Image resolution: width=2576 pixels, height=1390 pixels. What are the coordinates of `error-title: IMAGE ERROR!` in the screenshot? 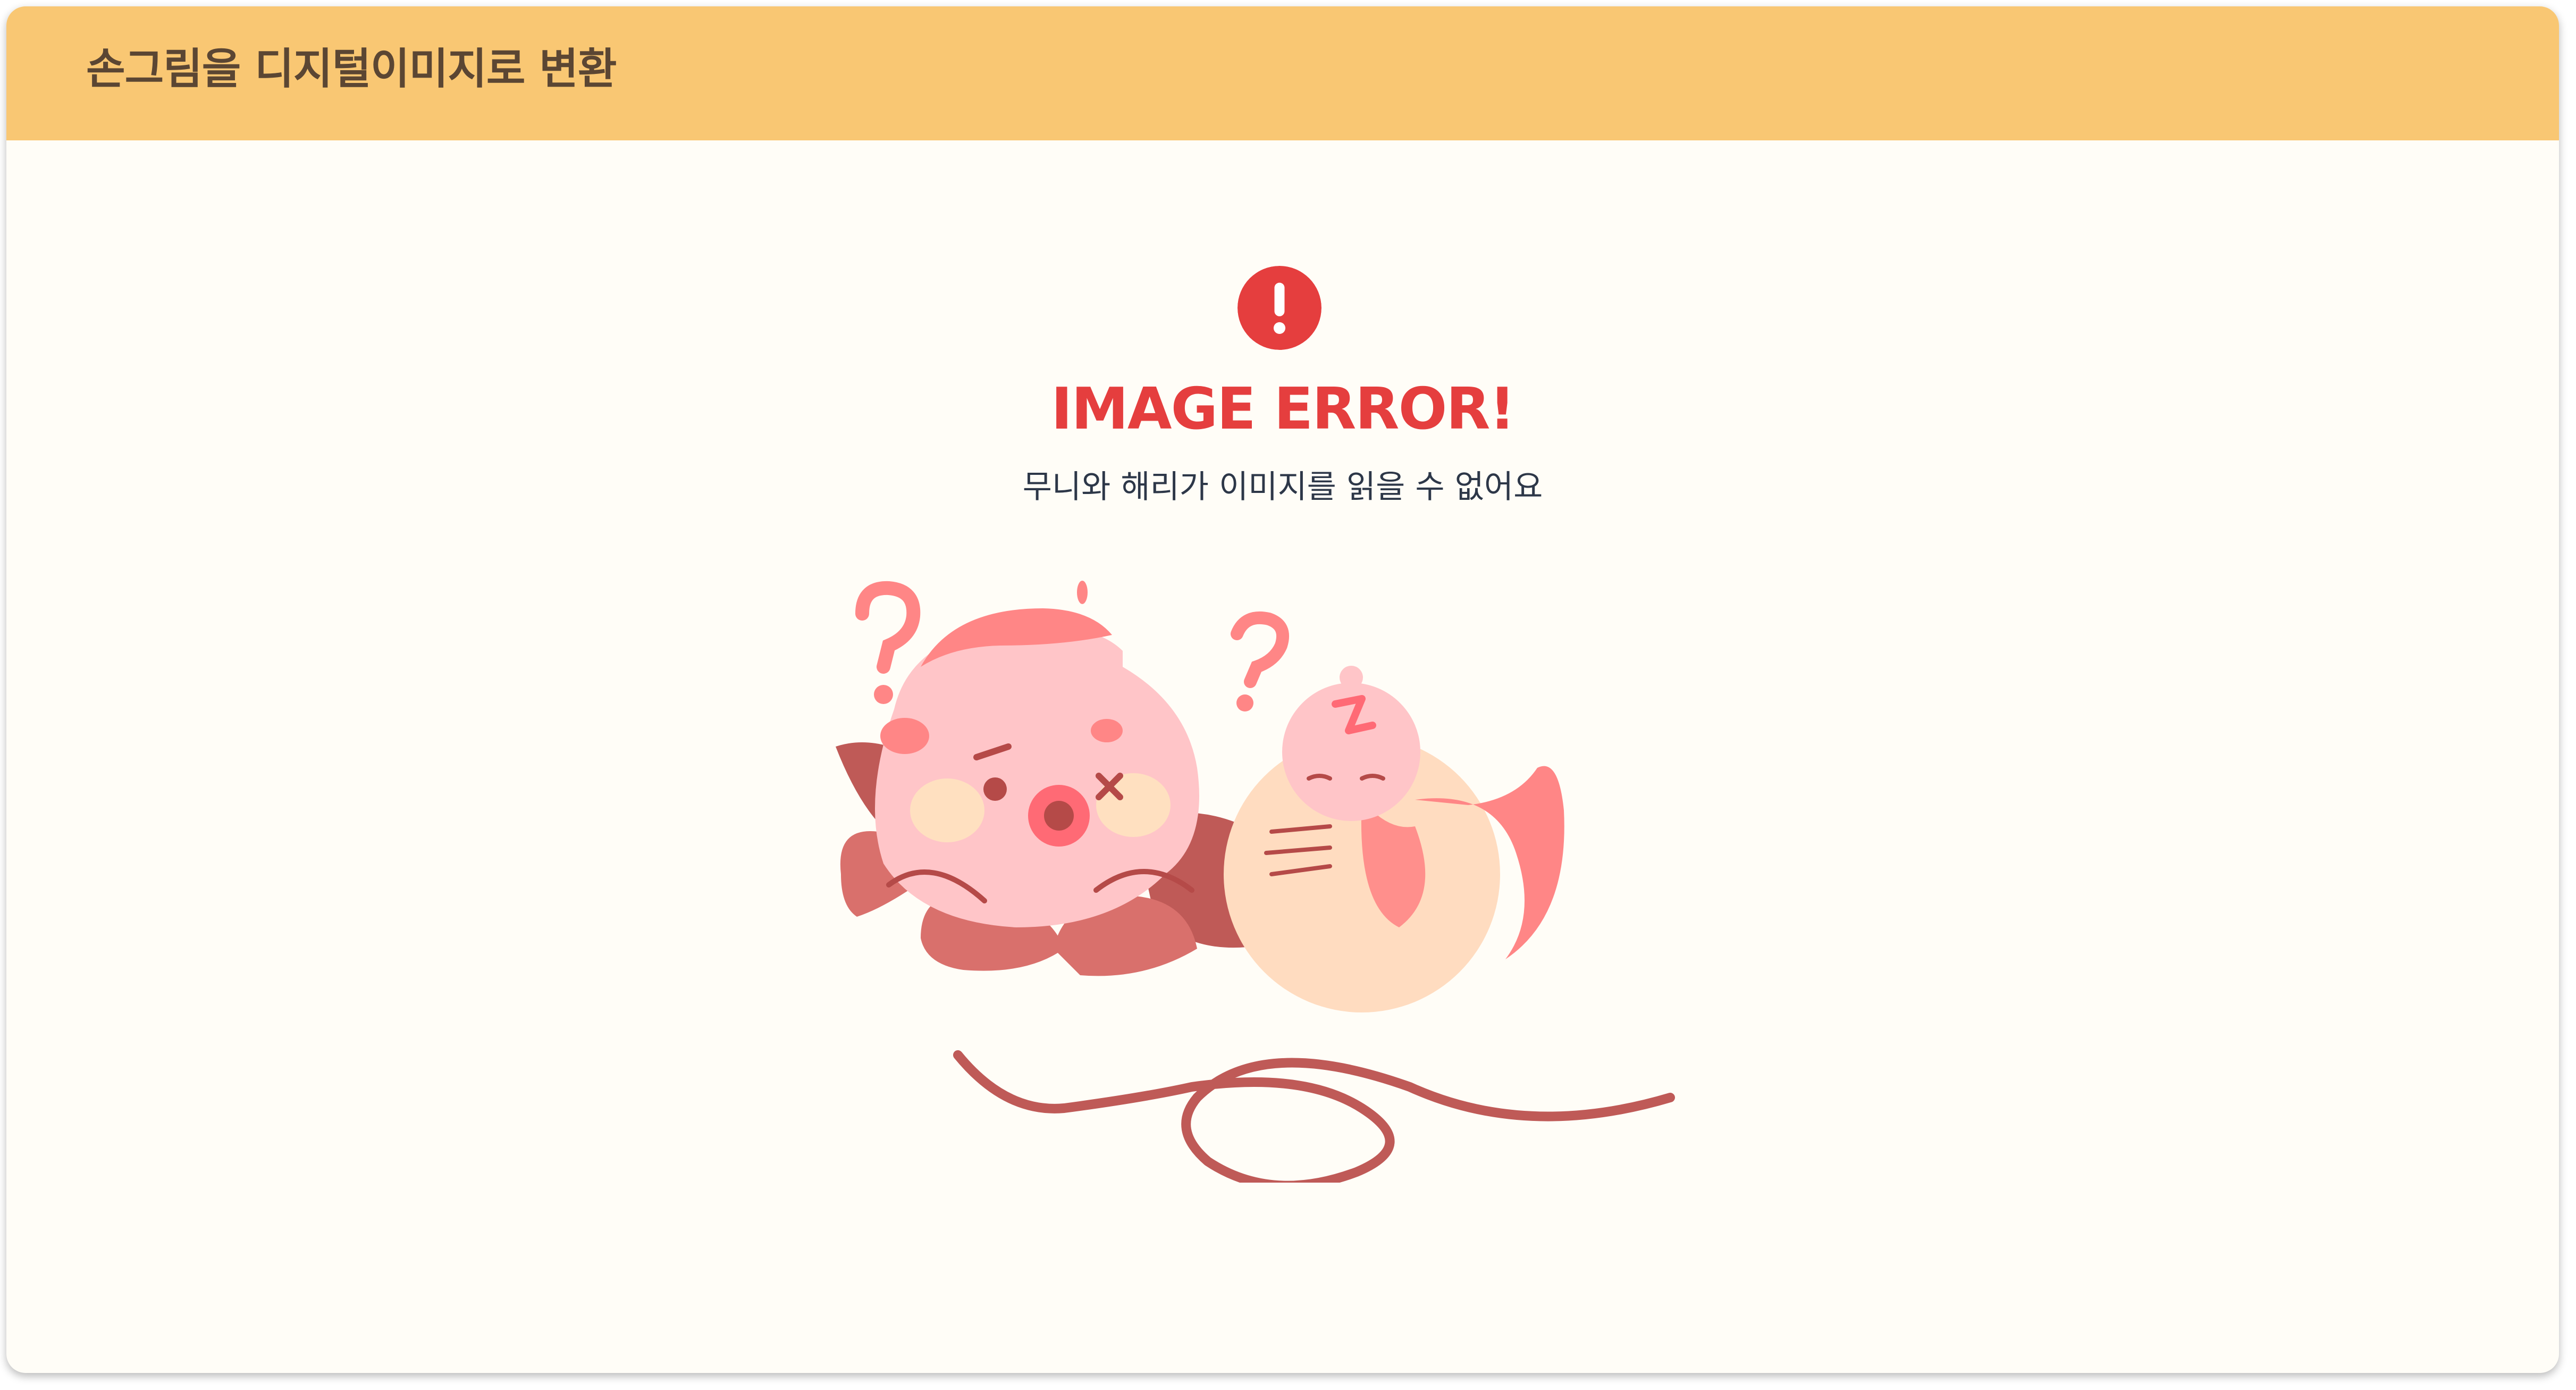 It's located at (1283, 409).